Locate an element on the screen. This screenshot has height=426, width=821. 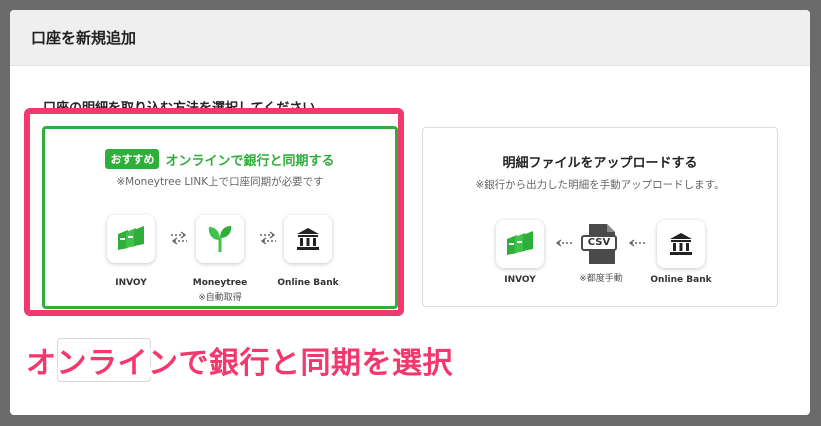
manual-each-time-note: ※都度手動 is located at coordinates (601, 279).